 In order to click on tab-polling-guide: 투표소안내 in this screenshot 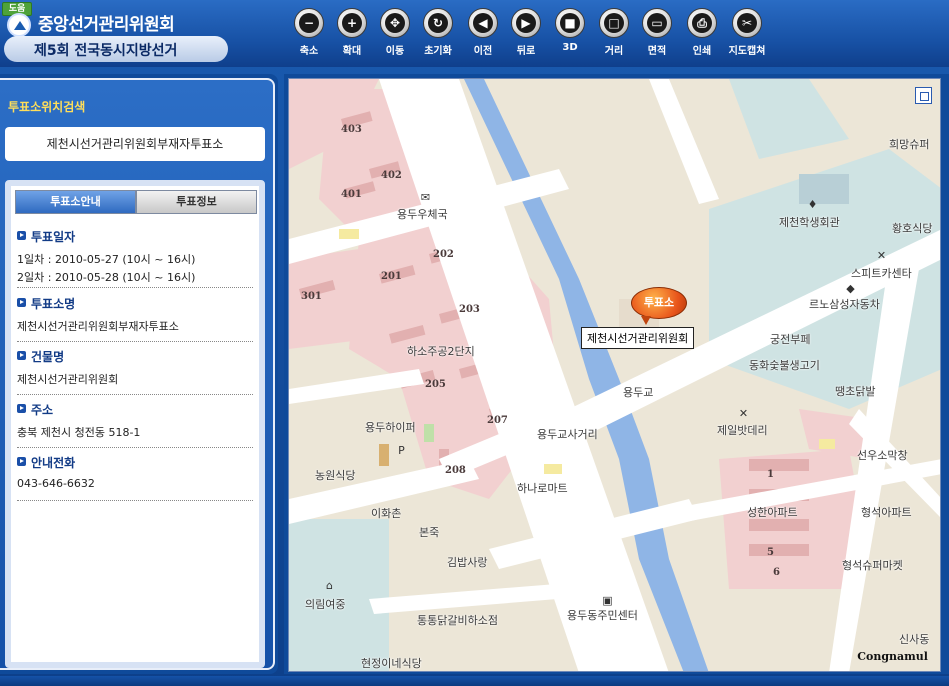, I will do `click(75, 202)`.